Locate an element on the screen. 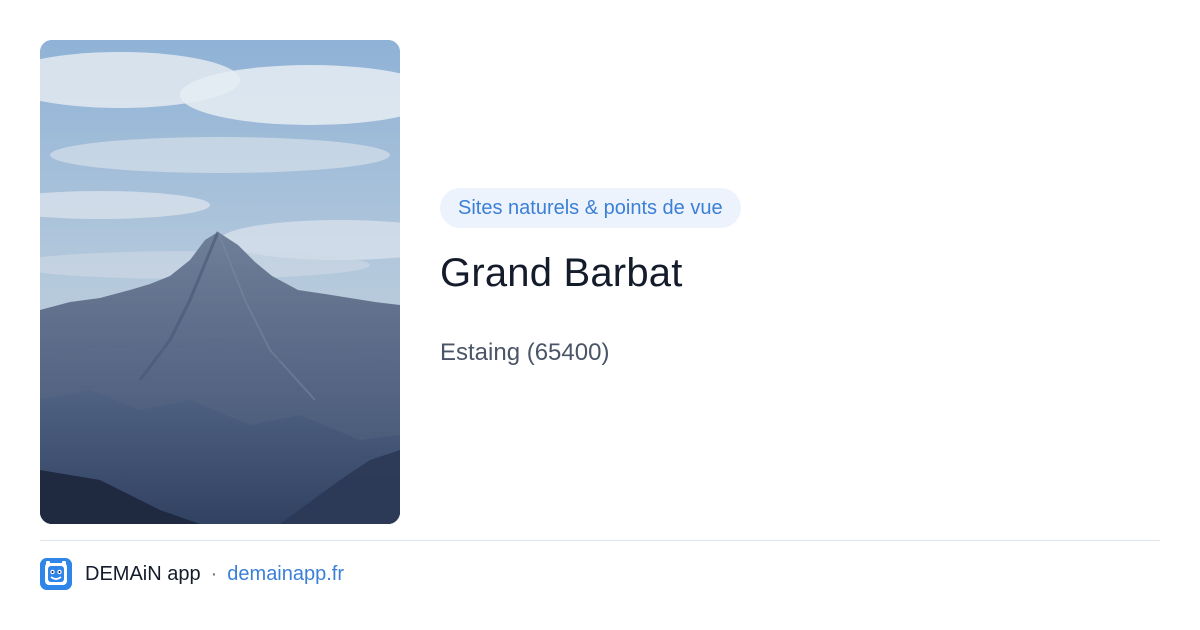 The image size is (1200, 630). app-name: DEMAiN app is located at coordinates (143, 573).